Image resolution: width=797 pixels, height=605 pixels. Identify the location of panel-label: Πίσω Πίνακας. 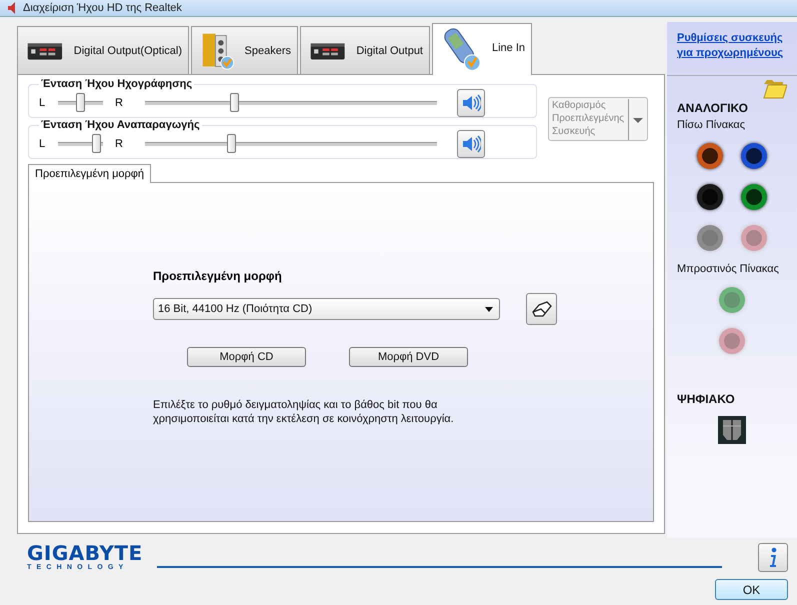
(711, 125).